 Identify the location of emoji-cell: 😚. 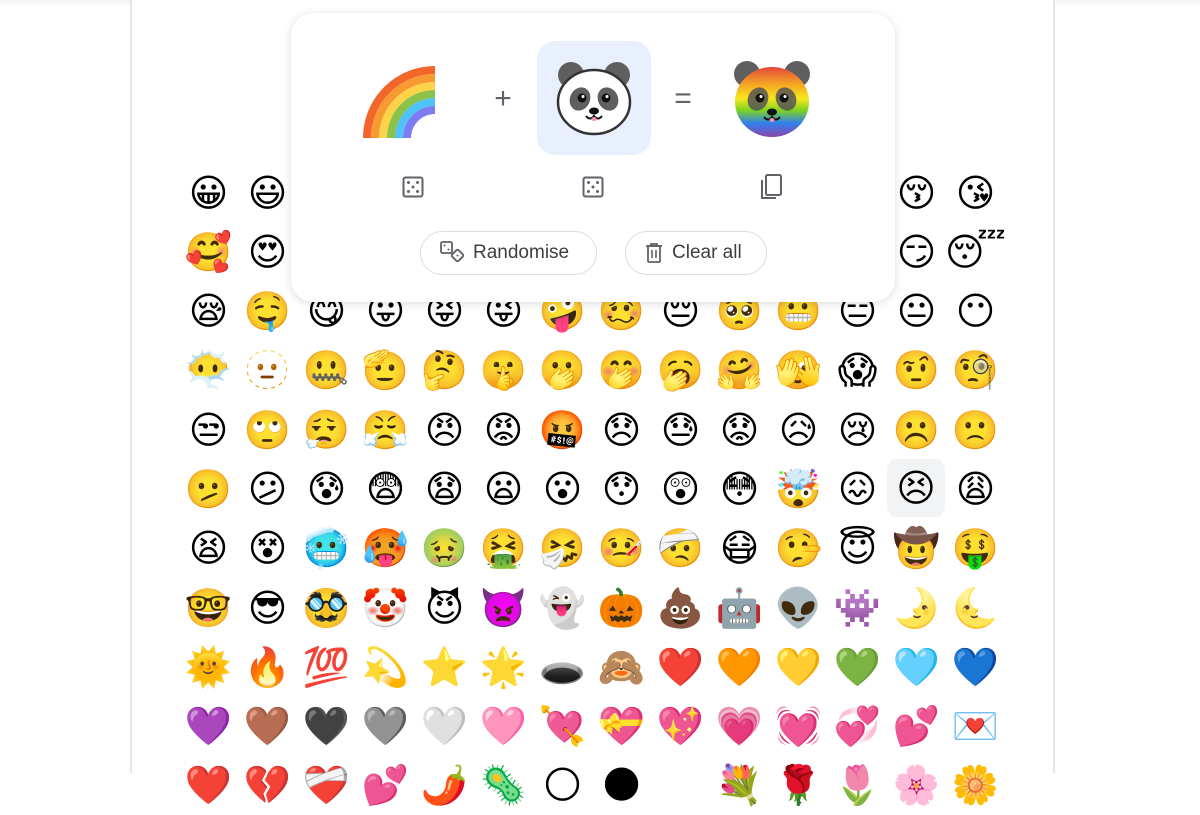
(916, 192).